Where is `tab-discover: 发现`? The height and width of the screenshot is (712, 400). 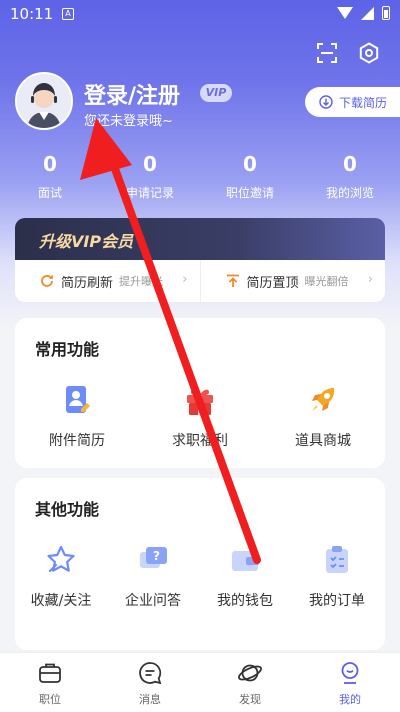
tab-discover: 发现 is located at coordinates (250, 682).